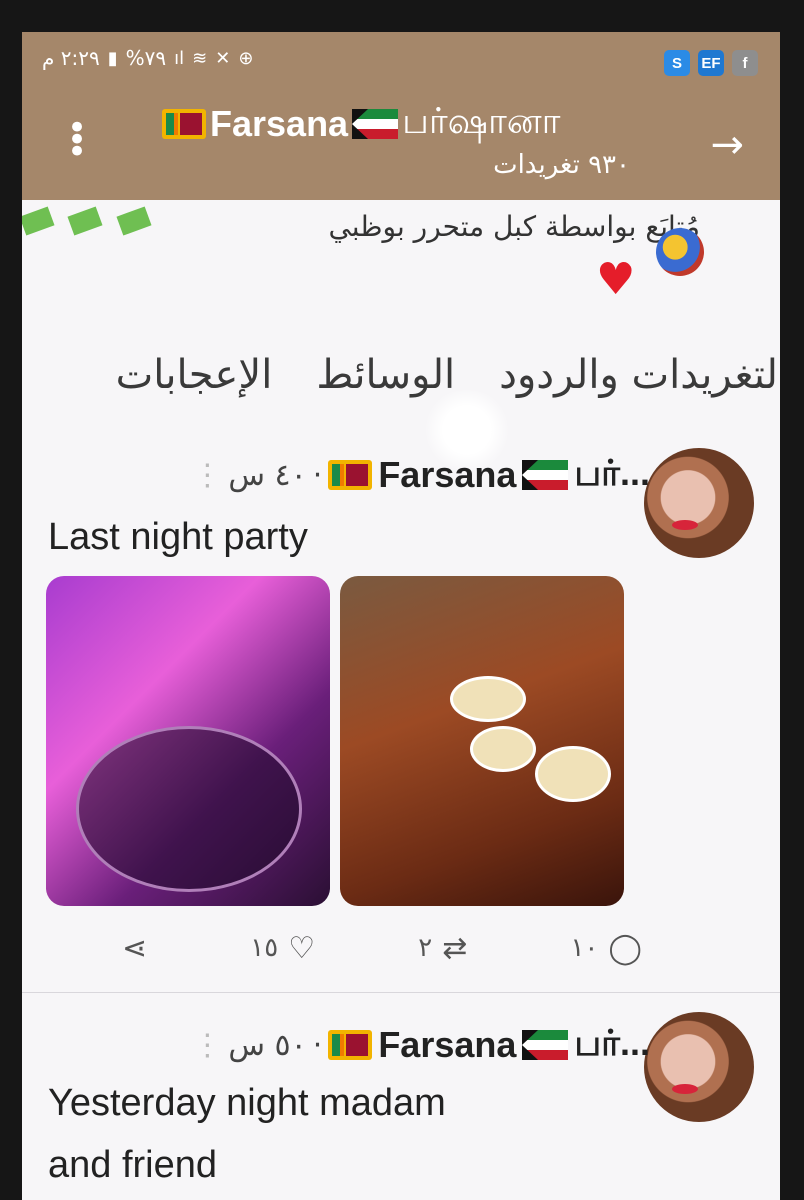 This screenshot has width=804, height=1200. Describe the element at coordinates (77, 140) in the screenshot. I see `more-options-icon: • • •` at that location.